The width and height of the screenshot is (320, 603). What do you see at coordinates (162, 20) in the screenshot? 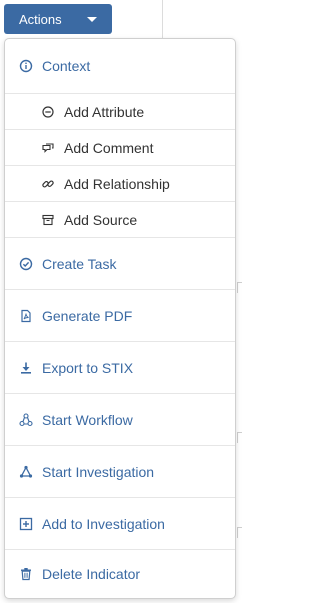
I see `toolbar-divider` at bounding box center [162, 20].